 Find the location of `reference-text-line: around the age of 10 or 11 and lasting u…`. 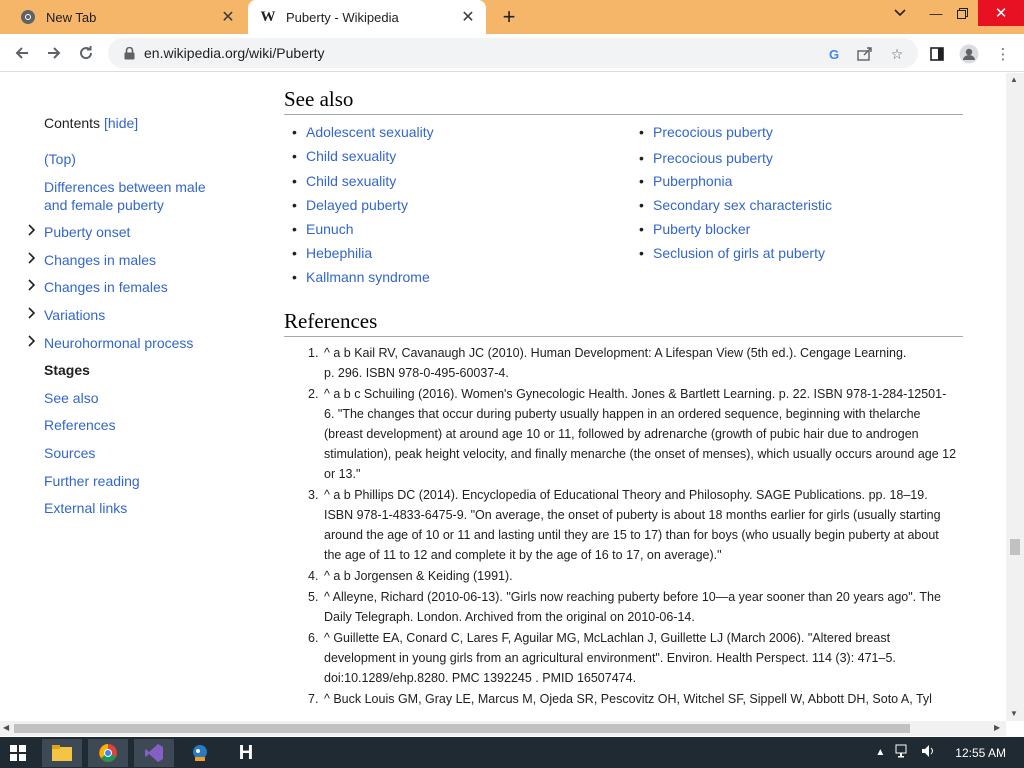

reference-text-line: around the age of 10 or 11 and lasting u… is located at coordinates (644, 535).